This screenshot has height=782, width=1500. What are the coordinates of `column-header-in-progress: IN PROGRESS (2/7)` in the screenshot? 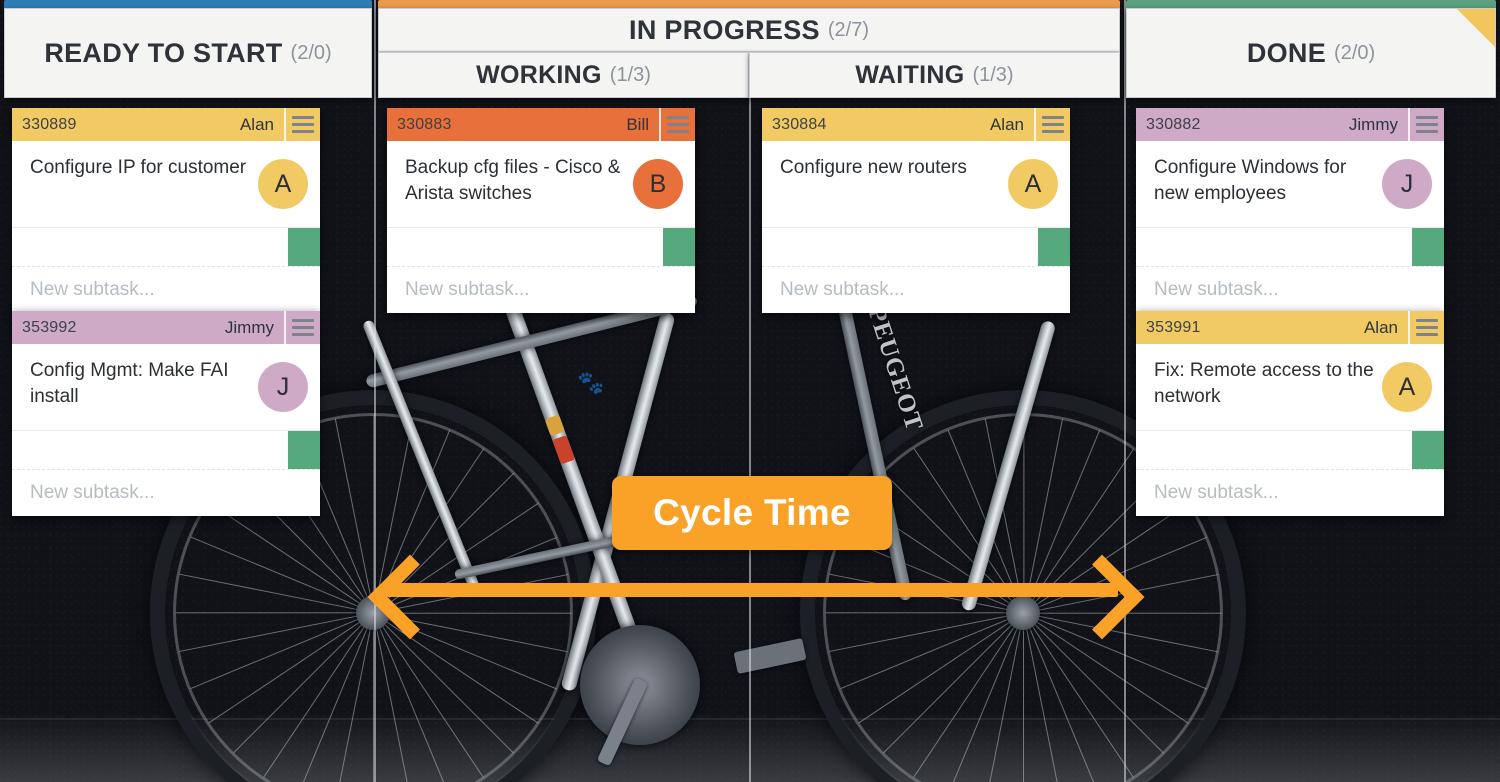 It's located at (749, 30).